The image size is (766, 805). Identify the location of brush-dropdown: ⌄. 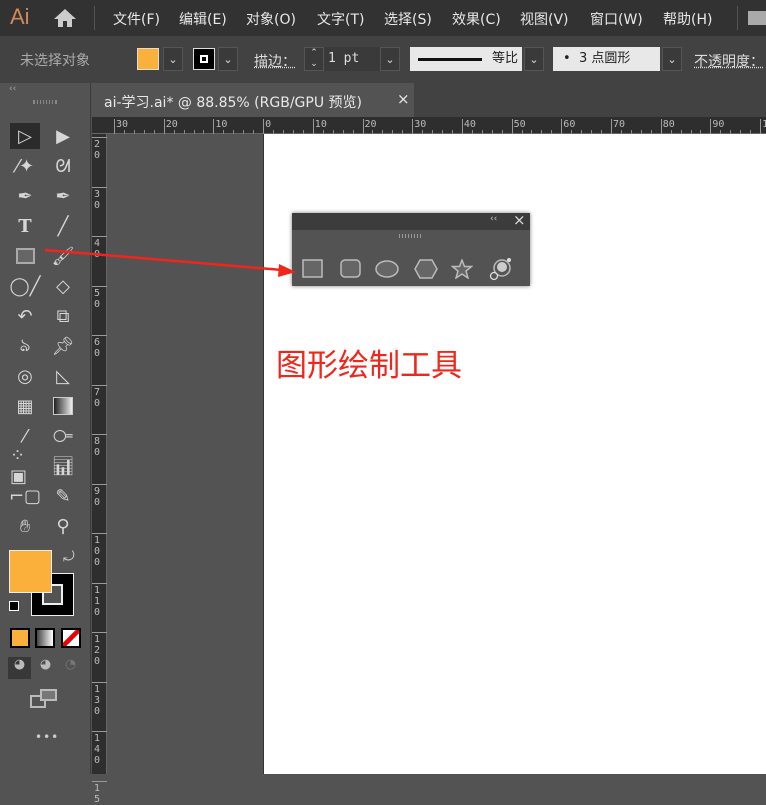
(672, 59).